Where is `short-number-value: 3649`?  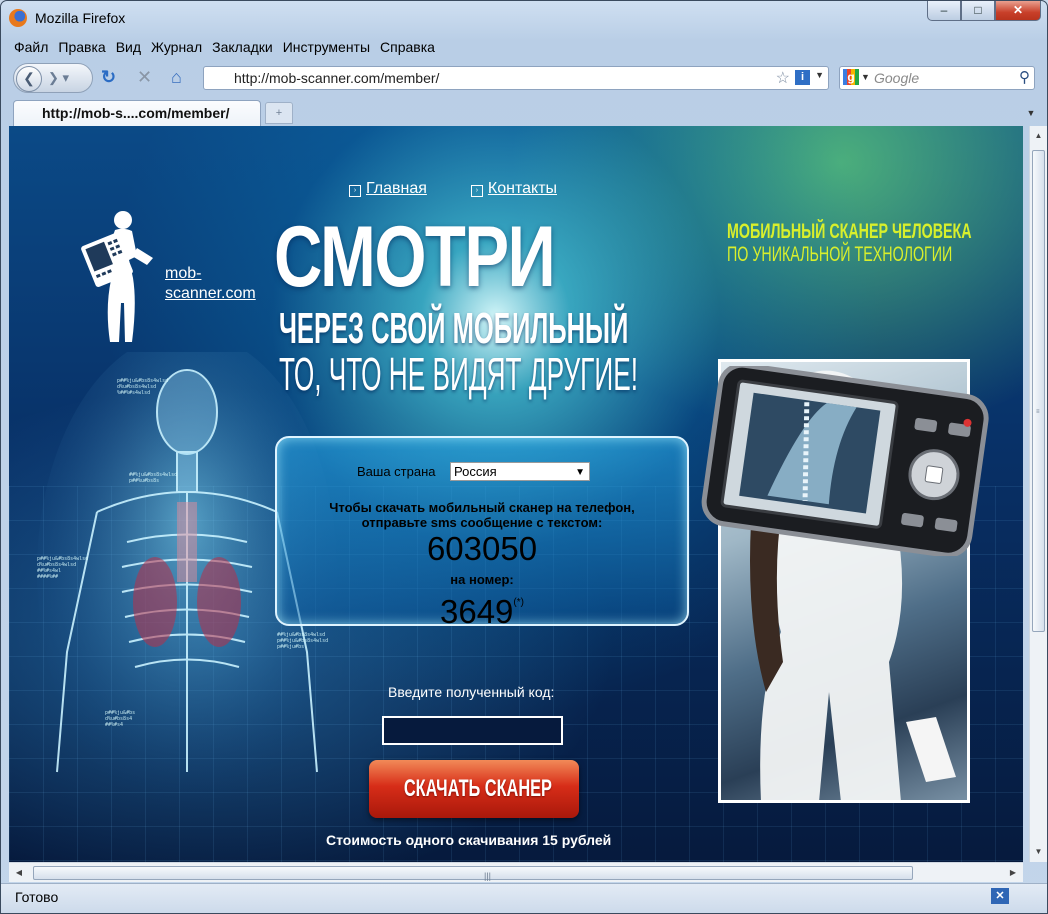 short-number-value: 3649 is located at coordinates (477, 611).